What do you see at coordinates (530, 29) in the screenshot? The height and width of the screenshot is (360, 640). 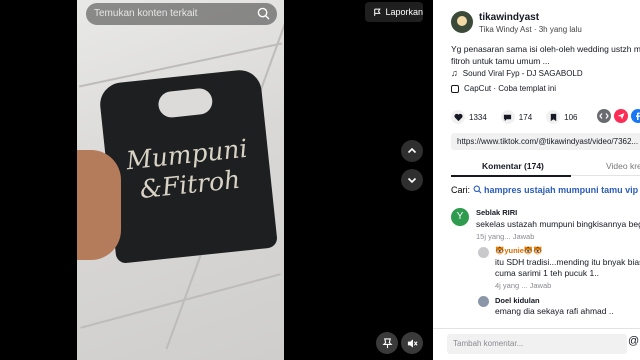 I see `author-subtitle: Tika Windy Ast · 3h yang lalu` at bounding box center [530, 29].